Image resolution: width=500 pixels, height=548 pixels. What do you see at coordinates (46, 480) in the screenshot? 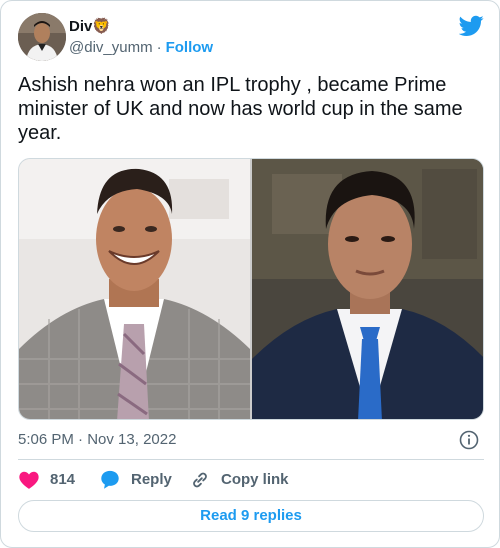
I see `like-button: 814` at bounding box center [46, 480].